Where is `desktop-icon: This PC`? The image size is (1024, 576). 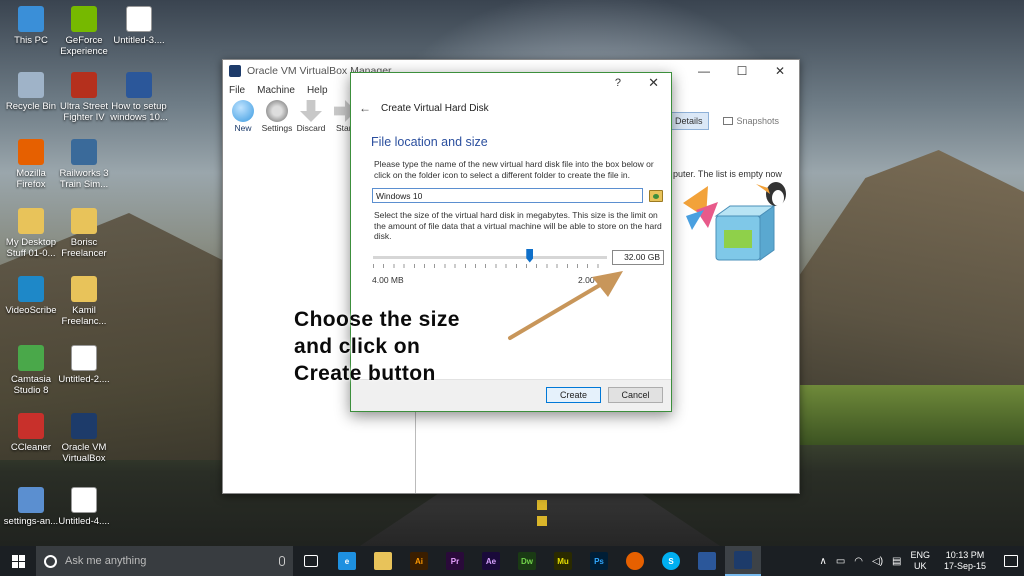
desktop-icon: This PC is located at coordinates (31, 26).